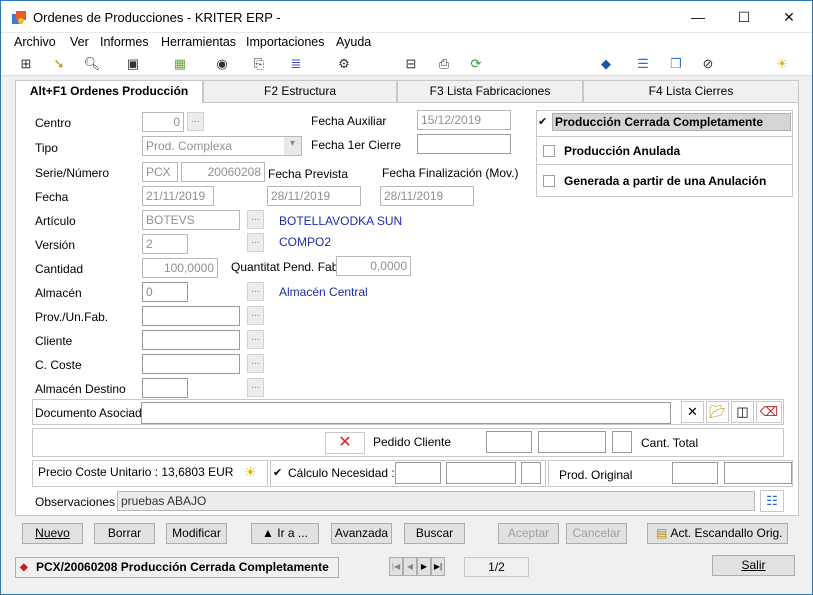 This screenshot has width=813, height=595. What do you see at coordinates (531, 473) in the screenshot?
I see `calculo-linea-input` at bounding box center [531, 473].